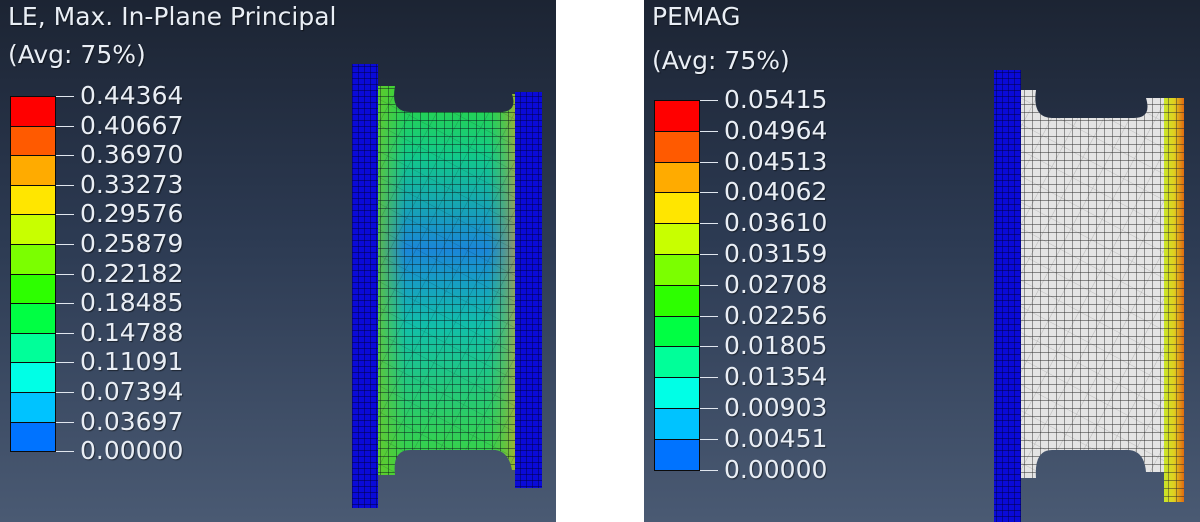 The image size is (1200, 522). What do you see at coordinates (776, 284) in the screenshot?
I see `legend-value: 0.02708` at bounding box center [776, 284].